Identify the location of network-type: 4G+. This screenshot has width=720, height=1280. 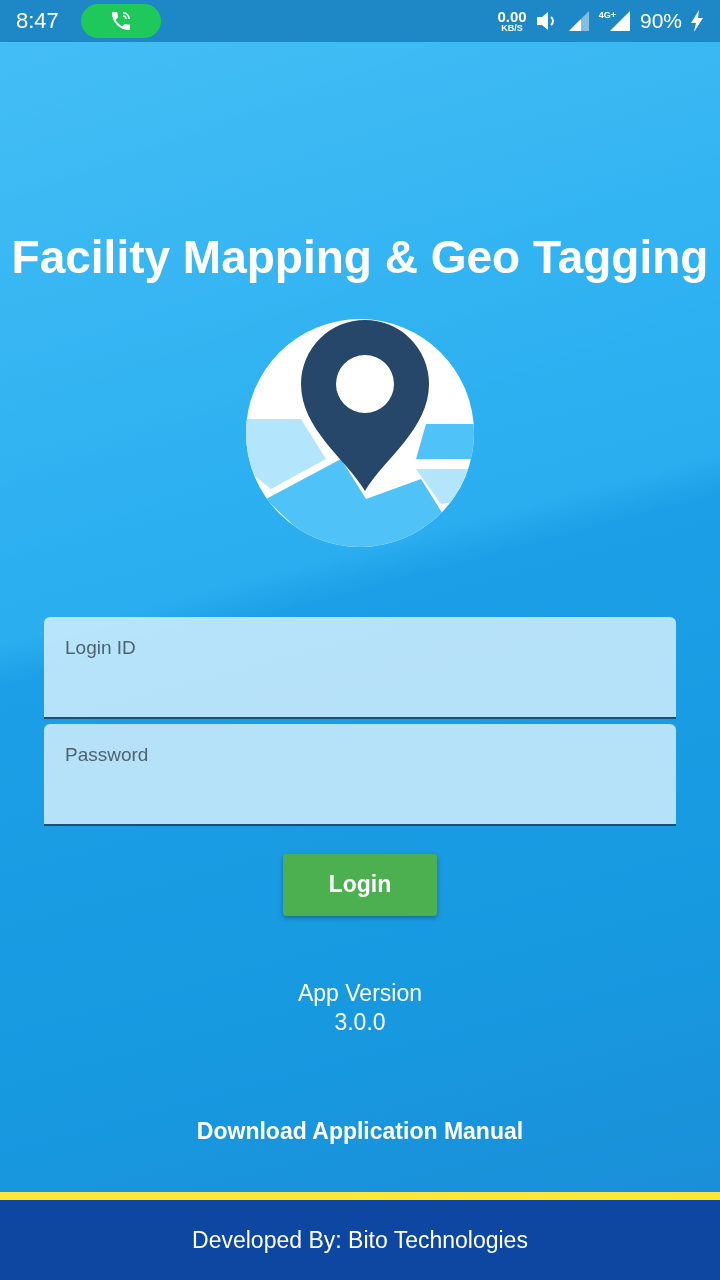
(607, 15).